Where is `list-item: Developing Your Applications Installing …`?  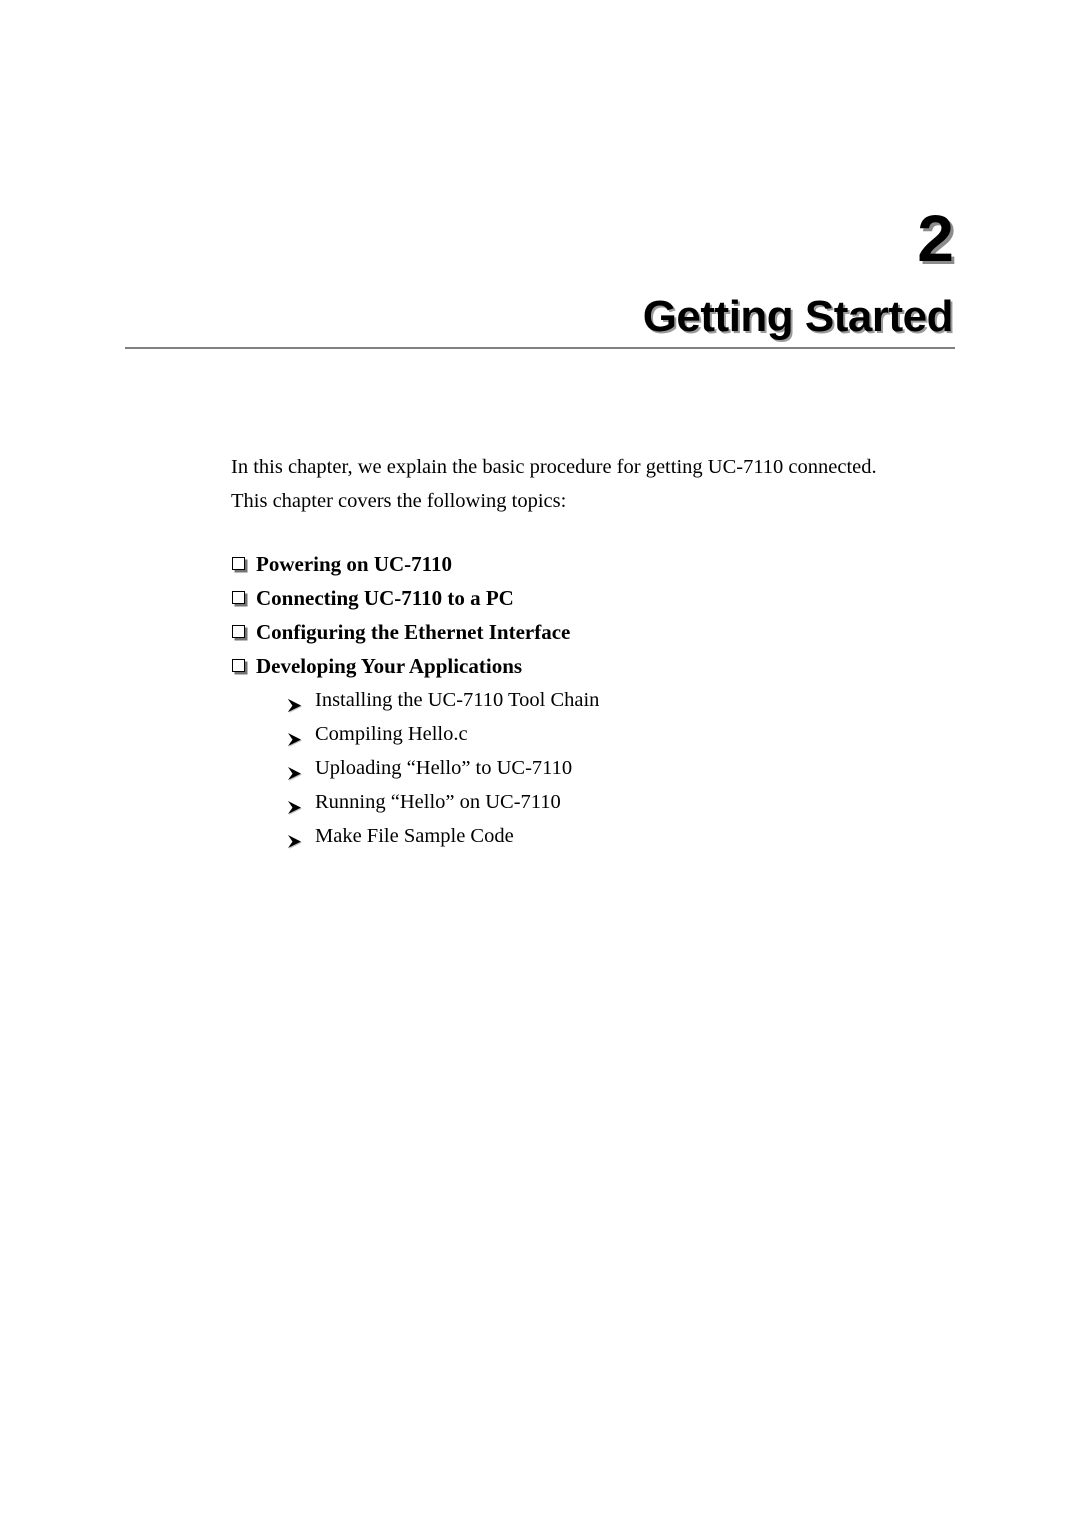
list-item: Developing Your Applications Installing … is located at coordinates (581, 751).